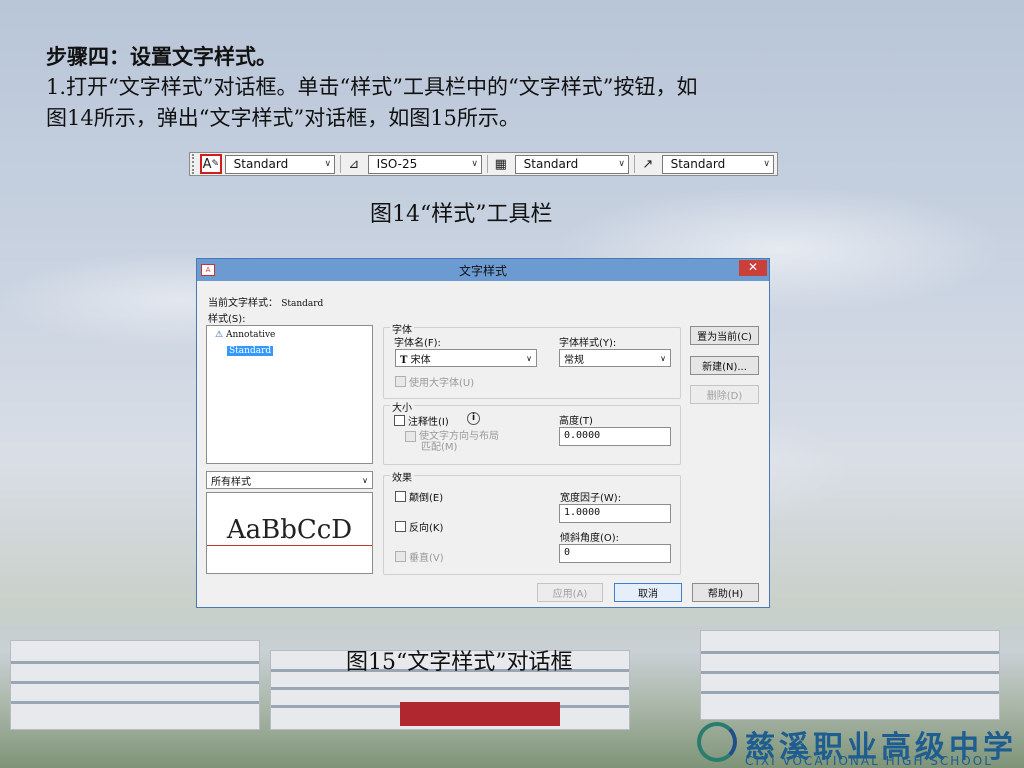 The width and height of the screenshot is (1024, 768). What do you see at coordinates (473, 418) in the screenshot?
I see `info-icon: i` at bounding box center [473, 418].